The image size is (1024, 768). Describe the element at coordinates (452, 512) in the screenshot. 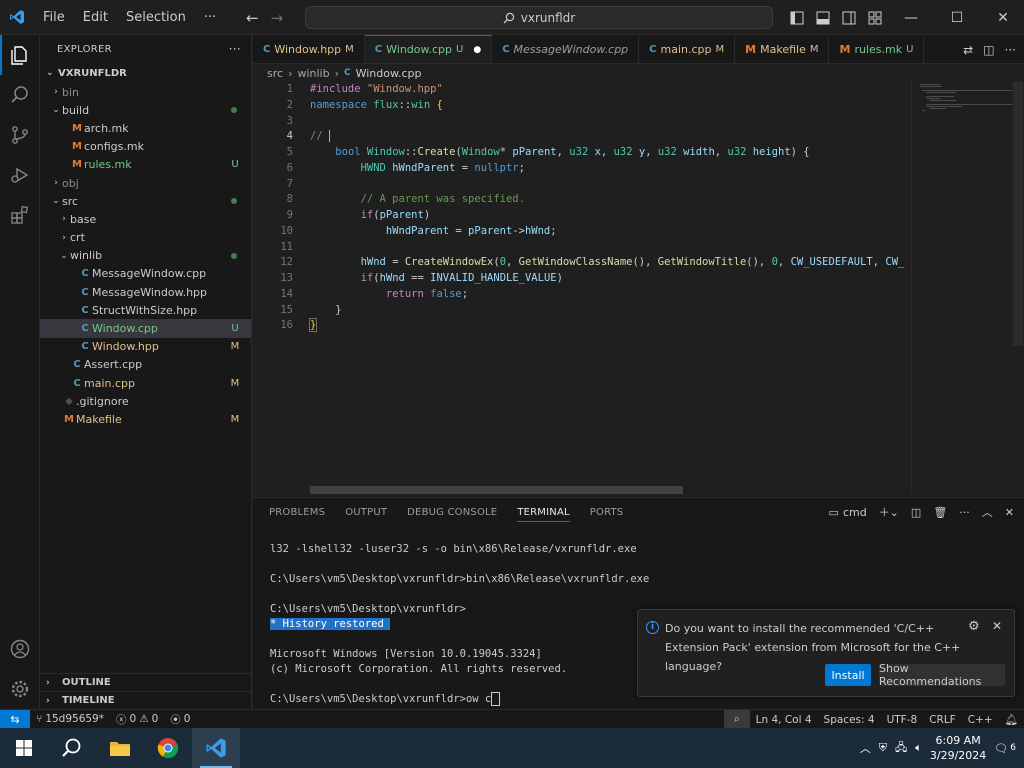

I see `panel-tab-debug-console: DEBUG CONSOLE` at that location.